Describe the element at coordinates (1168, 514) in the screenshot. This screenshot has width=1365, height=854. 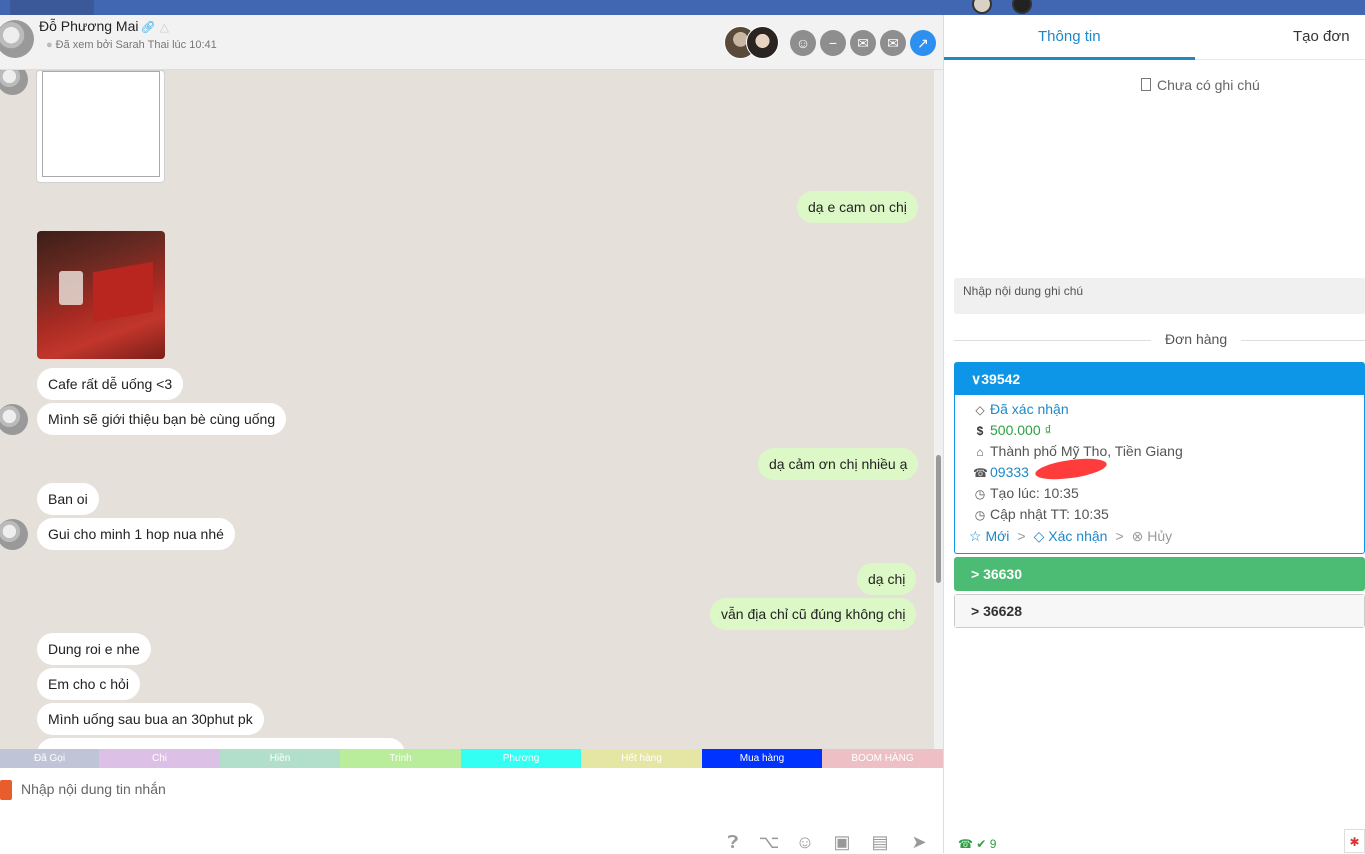
I see `order-updated-row: ◷ Cập nhật TT: 10:35` at that location.